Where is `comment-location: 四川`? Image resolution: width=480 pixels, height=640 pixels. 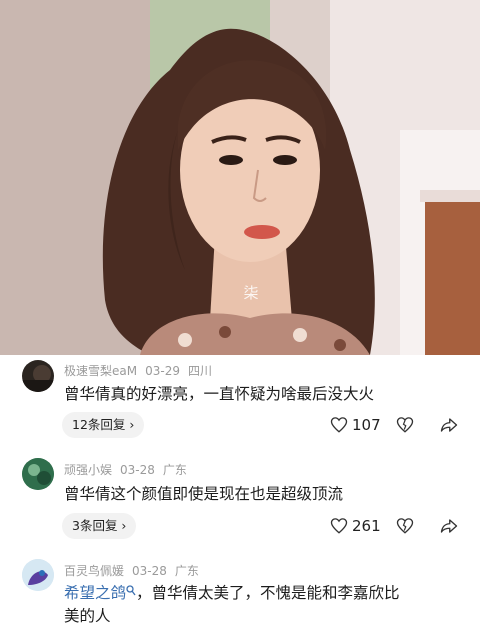 comment-location: 四川 is located at coordinates (199, 371).